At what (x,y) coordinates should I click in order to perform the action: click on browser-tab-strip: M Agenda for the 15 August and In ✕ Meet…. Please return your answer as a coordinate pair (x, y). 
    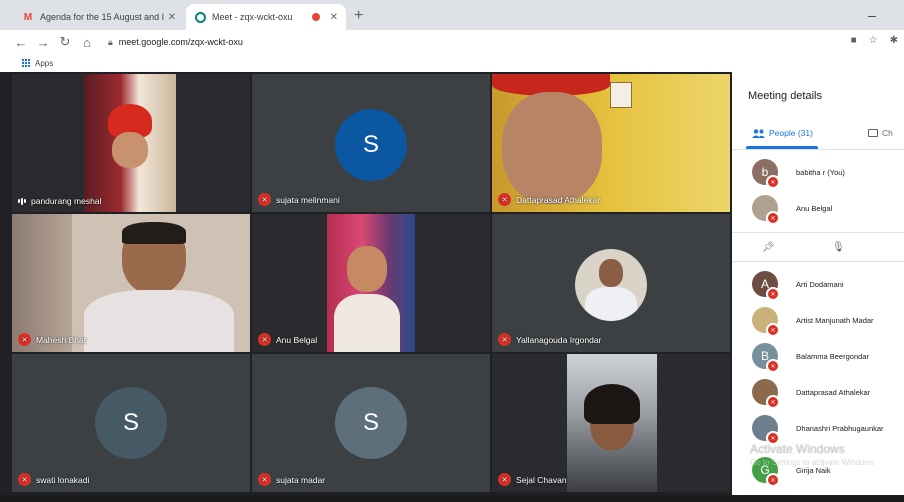
    Looking at the image, I should click on (452, 15).